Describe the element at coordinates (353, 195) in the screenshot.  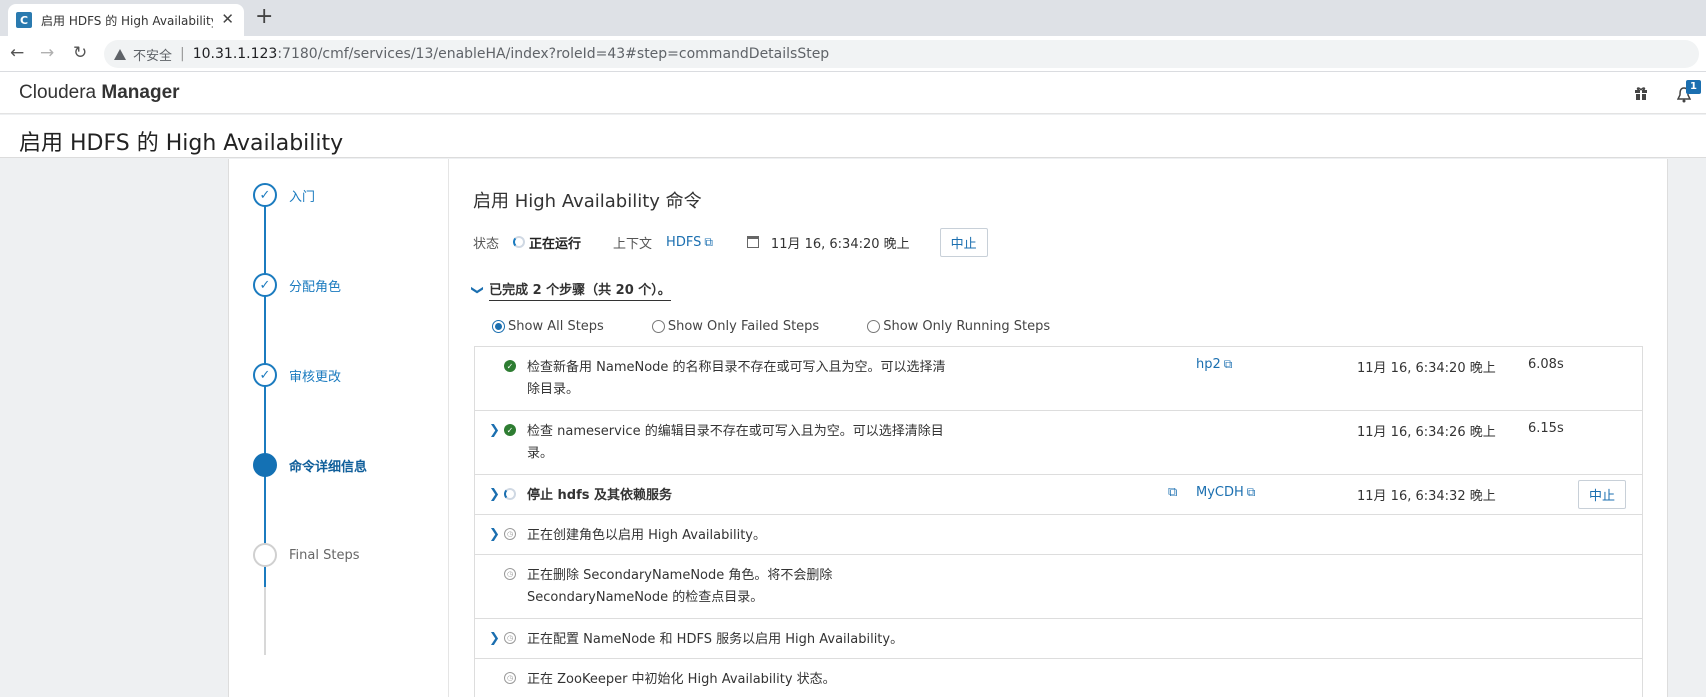
I see `wizard-step-intro: ✓ 入门` at that location.